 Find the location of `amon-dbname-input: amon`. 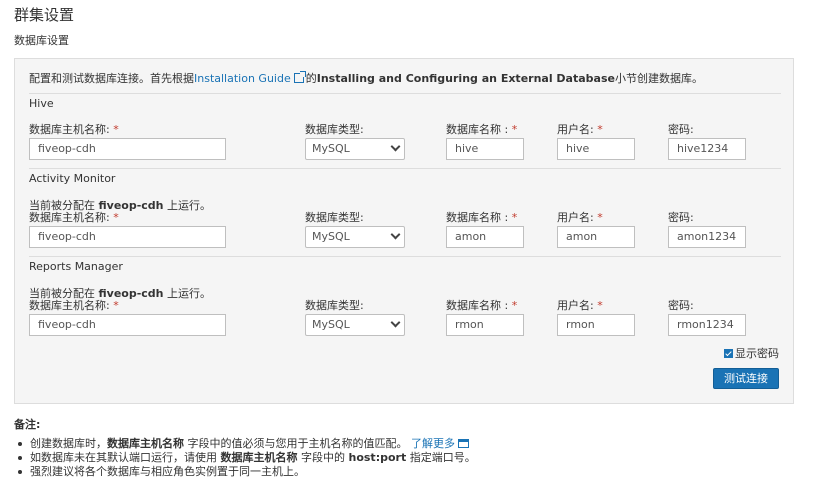

amon-dbname-input: amon is located at coordinates (485, 237).